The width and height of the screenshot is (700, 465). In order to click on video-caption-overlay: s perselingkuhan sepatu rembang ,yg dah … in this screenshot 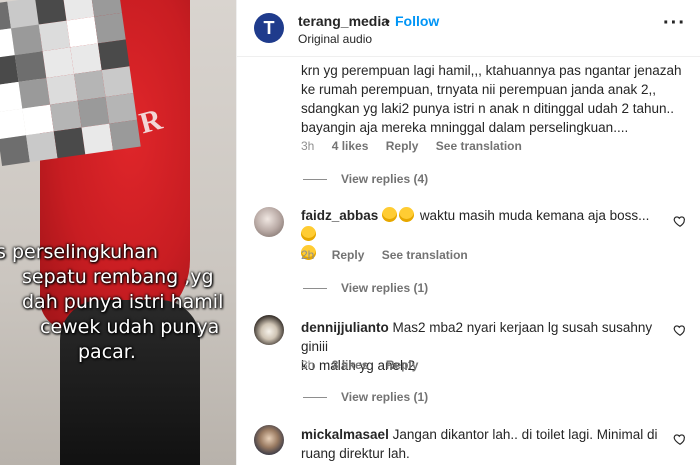, I will do `click(118, 302)`.